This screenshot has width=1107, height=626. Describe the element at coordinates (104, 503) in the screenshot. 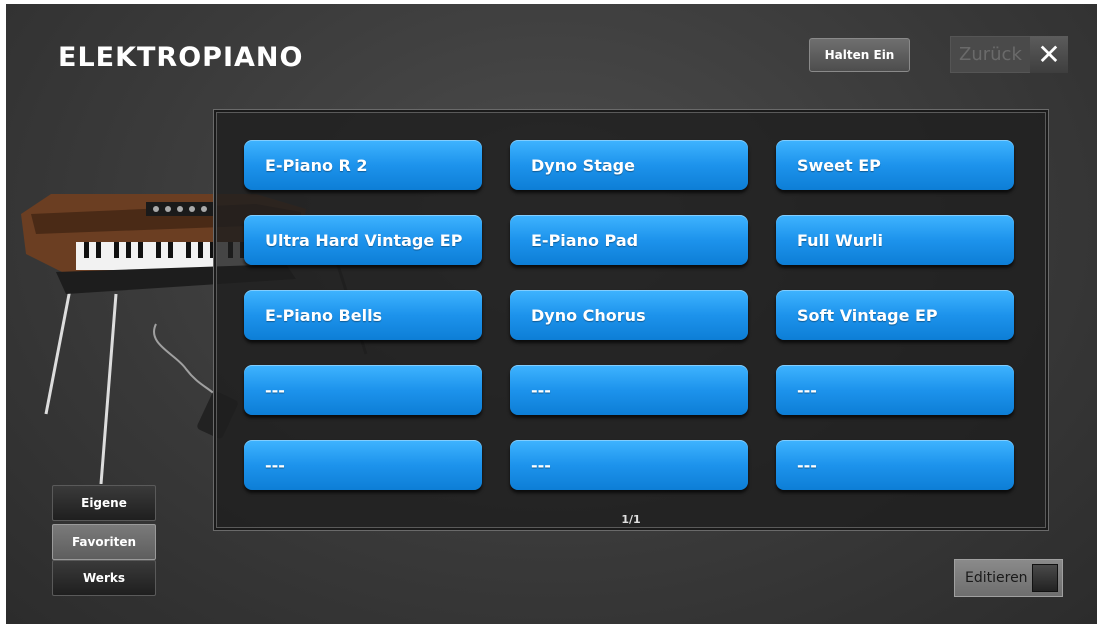

I see `bank-button-eigene: Eigene` at that location.